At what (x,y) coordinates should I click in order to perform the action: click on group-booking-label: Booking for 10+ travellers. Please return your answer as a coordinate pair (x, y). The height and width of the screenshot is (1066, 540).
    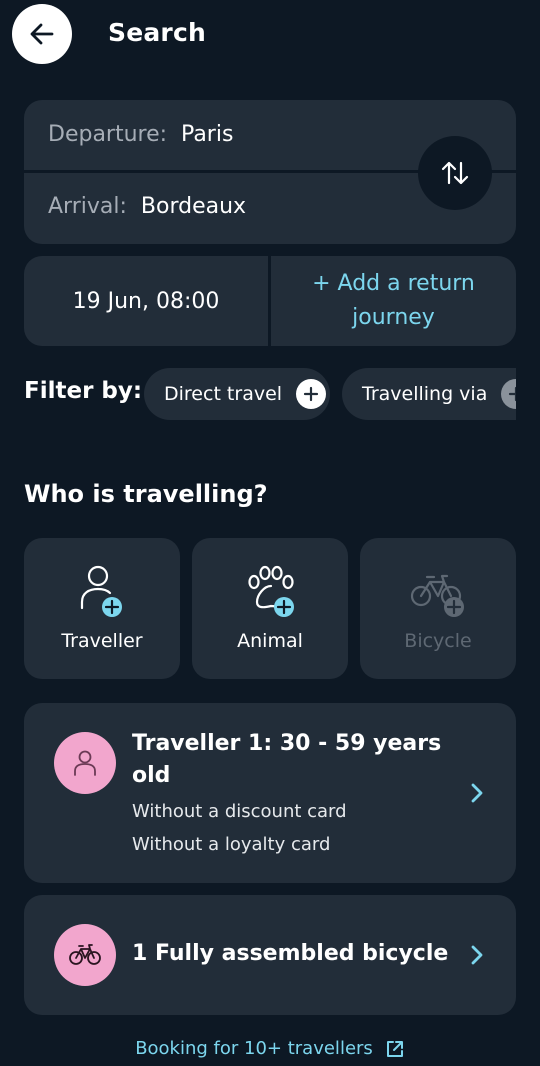
    Looking at the image, I should click on (254, 1048).